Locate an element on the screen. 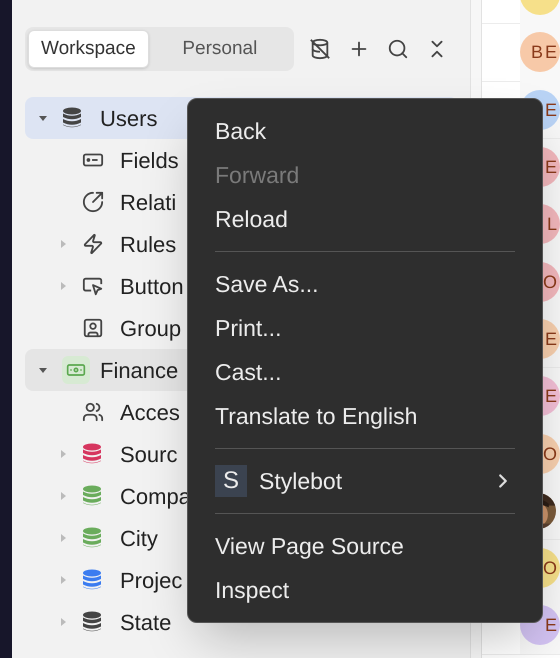  tree-label: Group is located at coordinates (151, 328).